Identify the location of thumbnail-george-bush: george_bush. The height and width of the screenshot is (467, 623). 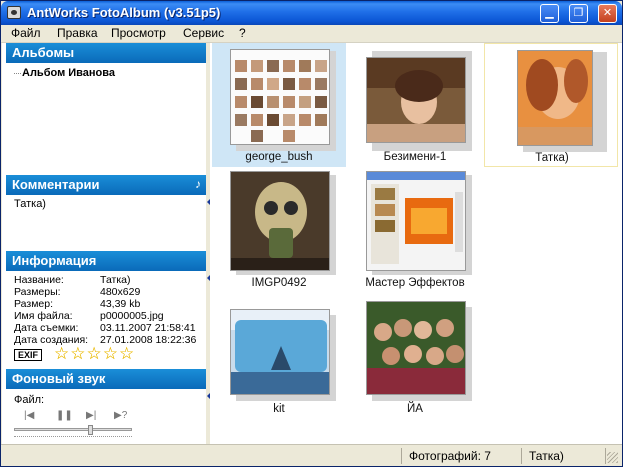
(279, 105).